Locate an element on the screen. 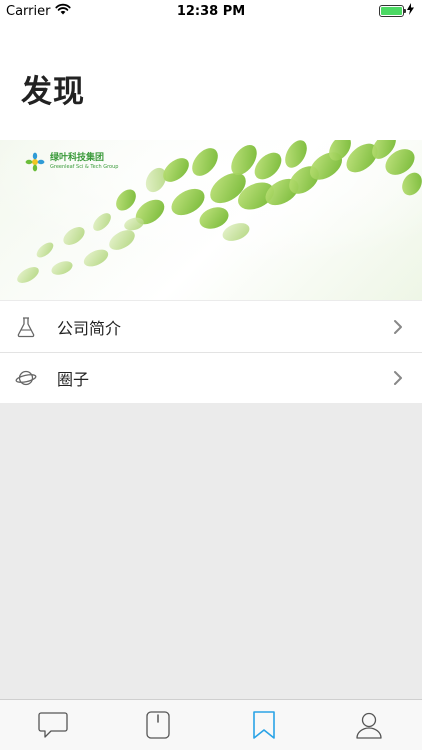 This screenshot has height=750, width=422. menu-item-circle: 圈子 is located at coordinates (211, 377).